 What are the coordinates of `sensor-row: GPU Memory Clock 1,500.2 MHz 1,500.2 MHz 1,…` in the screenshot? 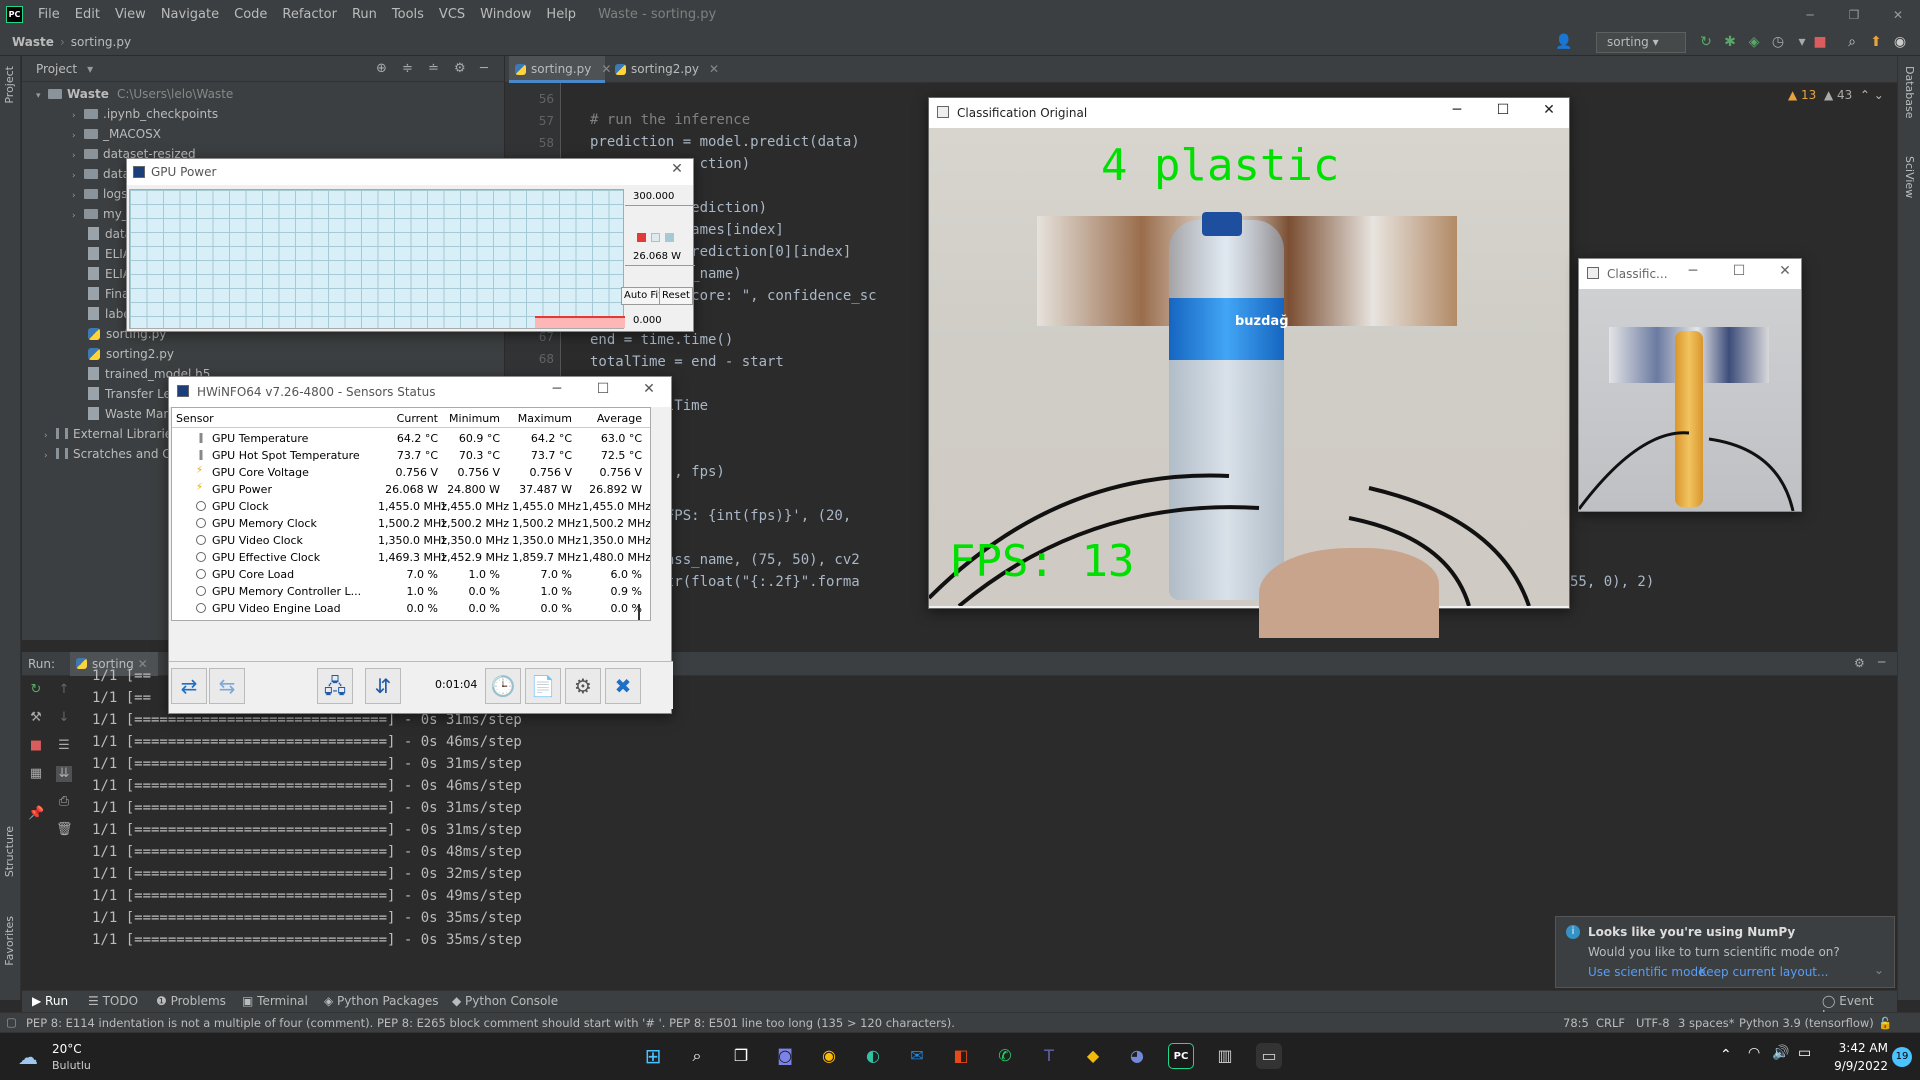 It's located at (411, 523).